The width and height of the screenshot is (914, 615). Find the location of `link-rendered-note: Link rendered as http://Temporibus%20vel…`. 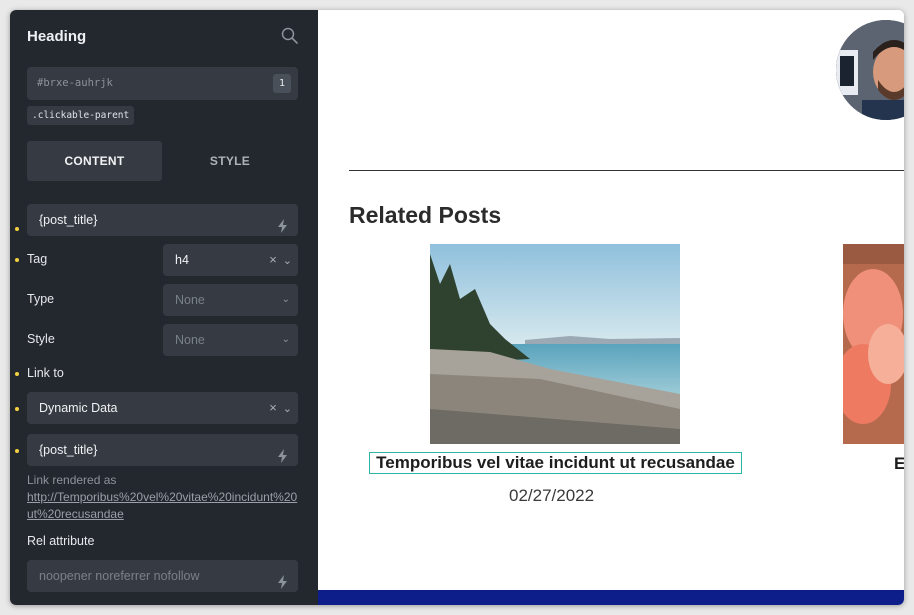

link-rendered-note: Link rendered as http://Temporibus%20vel… is located at coordinates (164, 497).